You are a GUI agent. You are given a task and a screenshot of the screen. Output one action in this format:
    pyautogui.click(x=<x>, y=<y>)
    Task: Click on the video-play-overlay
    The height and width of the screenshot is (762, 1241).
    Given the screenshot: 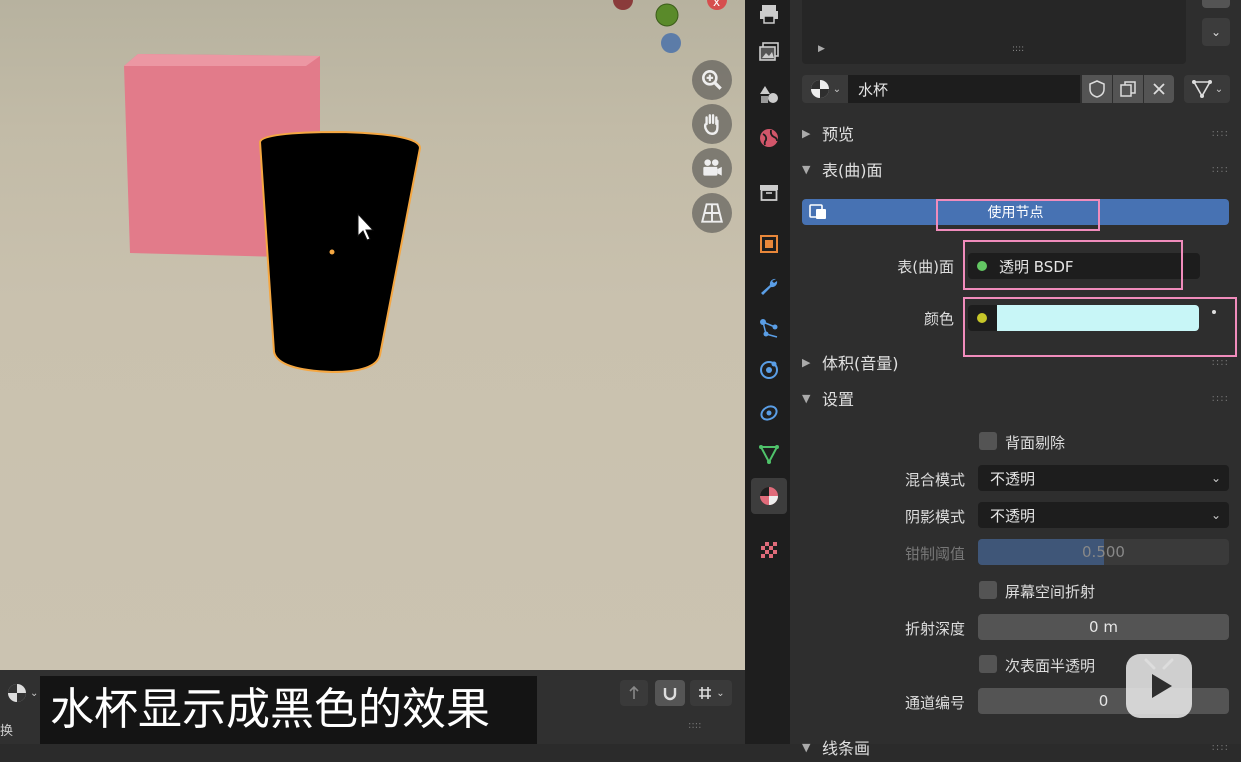 What is the action you would take?
    pyautogui.click(x=1159, y=686)
    